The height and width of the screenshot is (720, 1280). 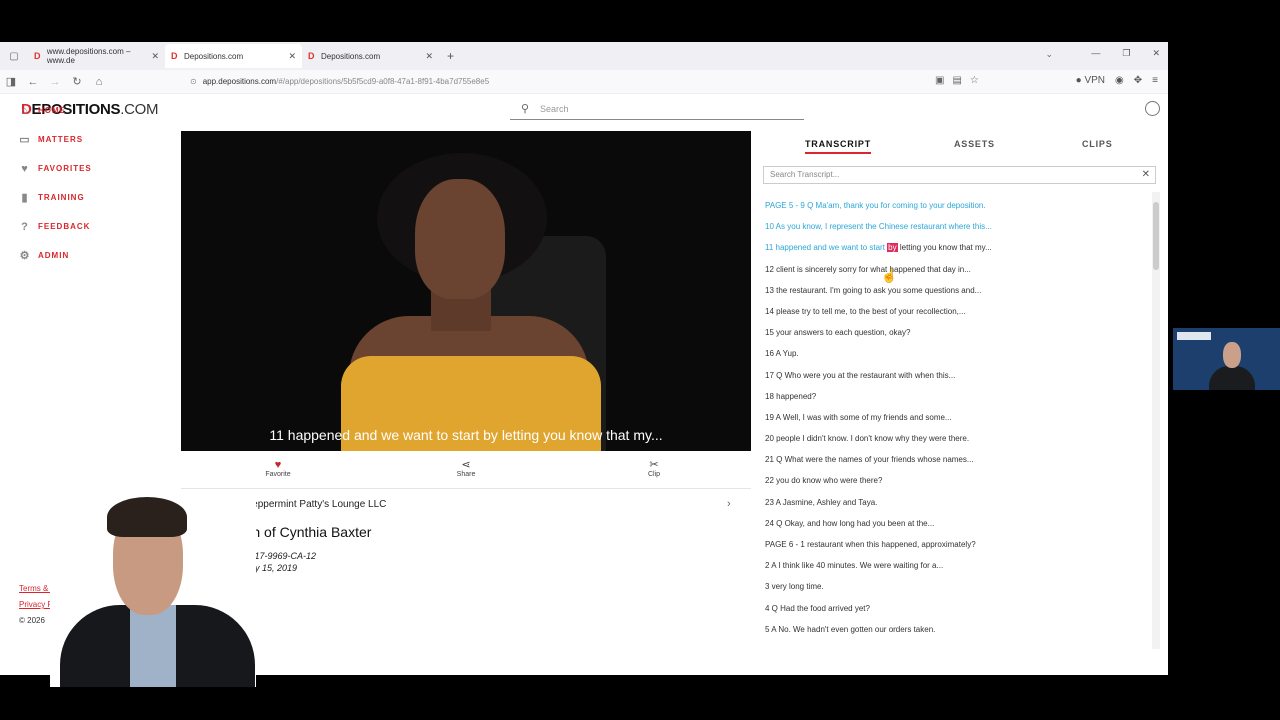 What do you see at coordinates (939, 80) in the screenshot?
I see `picture-in-picture-icon: ▣` at bounding box center [939, 80].